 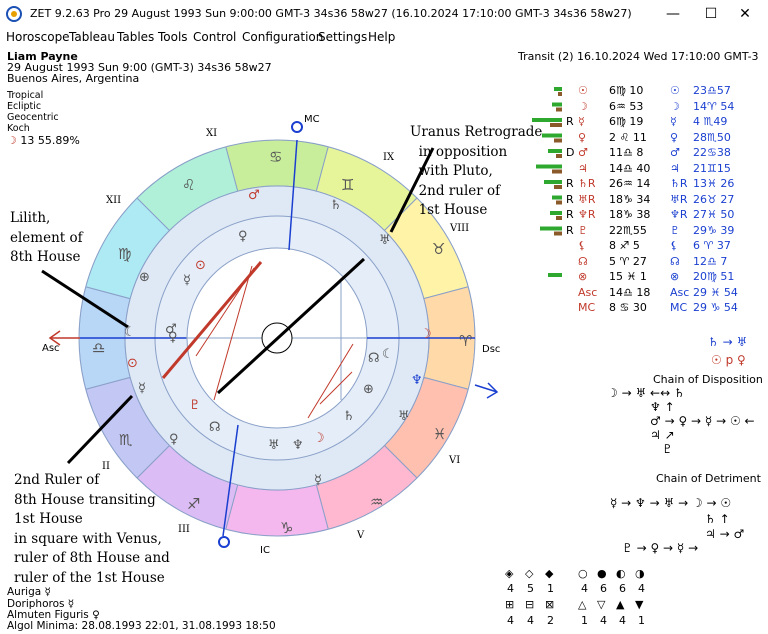 I want to click on chain-disposition-title: Chain of Disposition, so click(x=708, y=379).